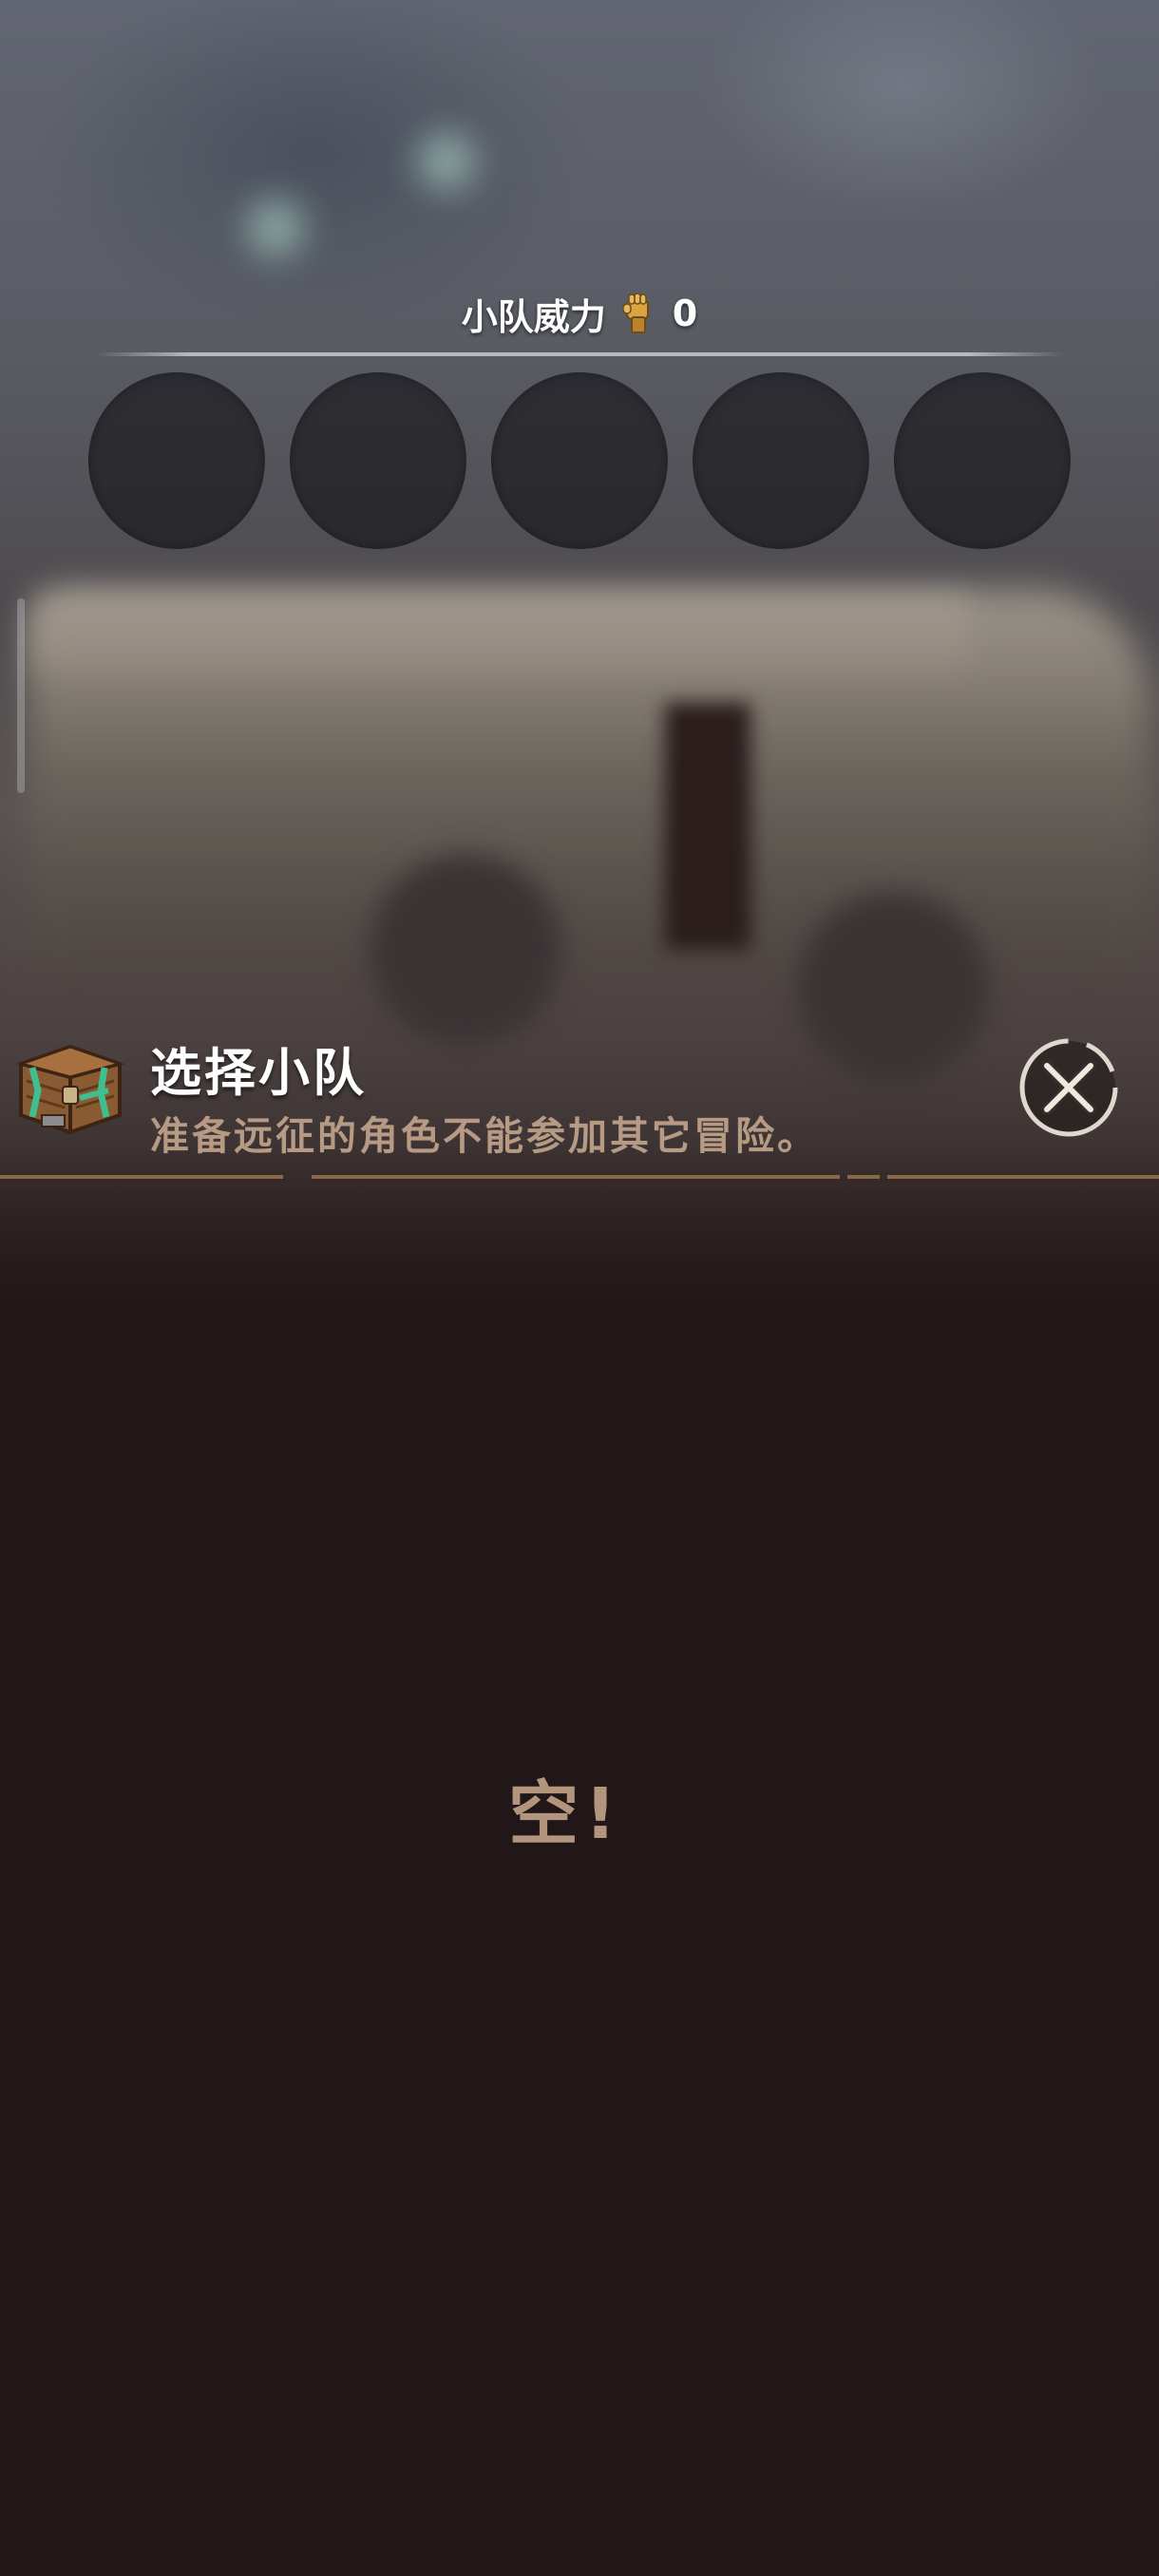  I want to click on power-divider, so click(579, 354).